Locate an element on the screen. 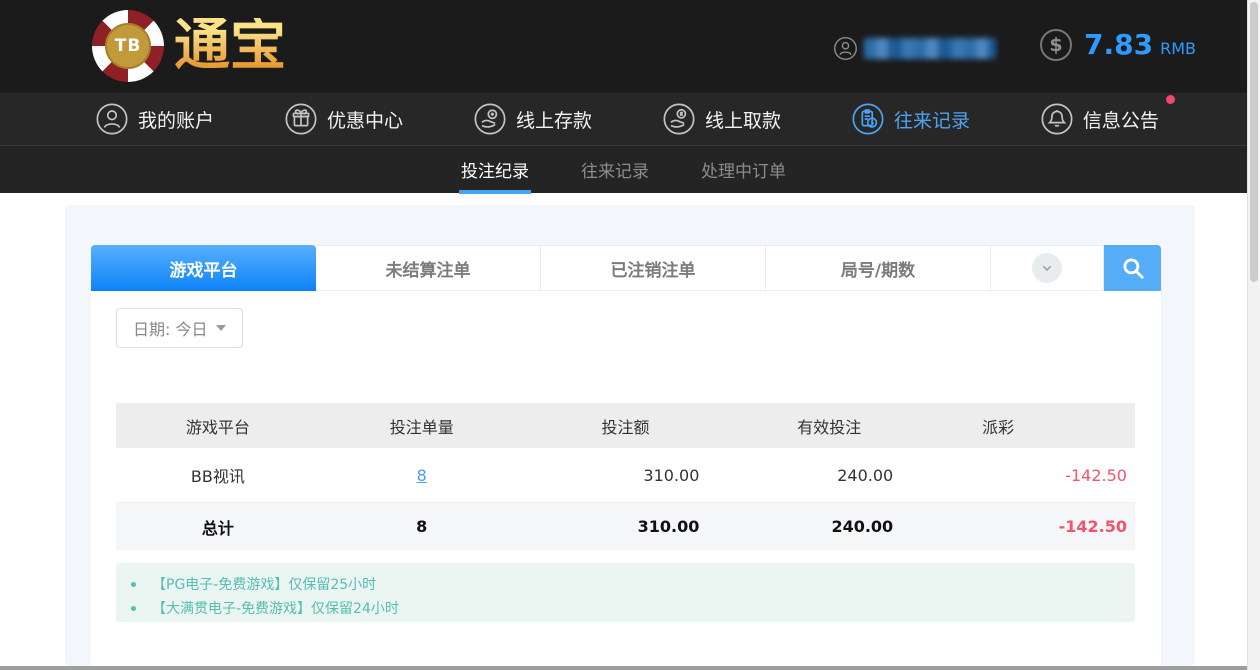  note-item: 【大满贯电子-免费游戏】仅保留24小时 is located at coordinates (625, 608).